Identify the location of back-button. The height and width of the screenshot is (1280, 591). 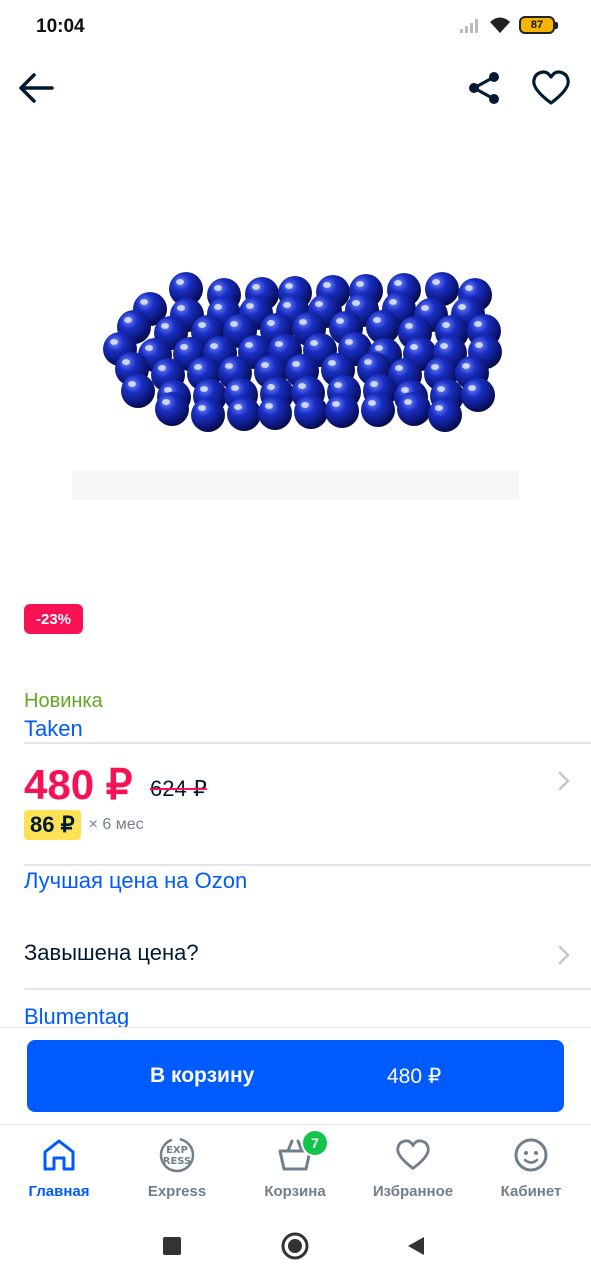
(36, 88).